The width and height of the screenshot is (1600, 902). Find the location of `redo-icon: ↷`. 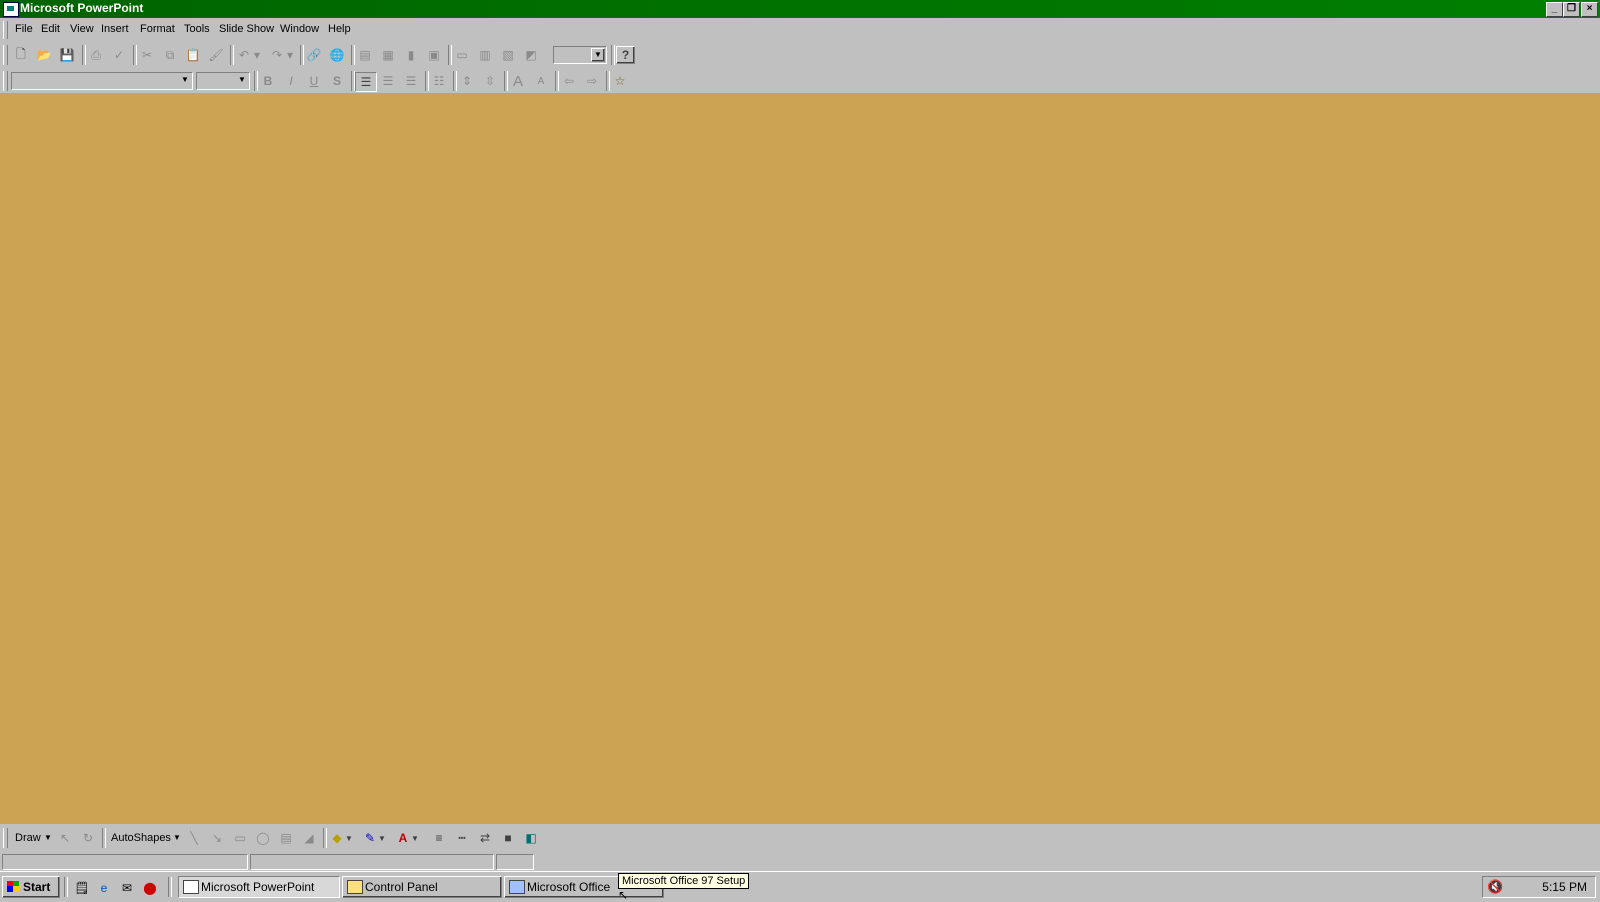

redo-icon: ↷ is located at coordinates (277, 55).